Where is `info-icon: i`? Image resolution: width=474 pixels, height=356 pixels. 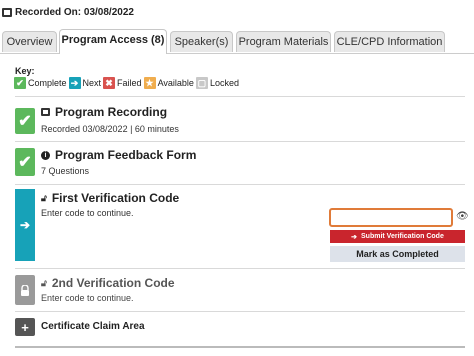 info-icon: i is located at coordinates (45, 155).